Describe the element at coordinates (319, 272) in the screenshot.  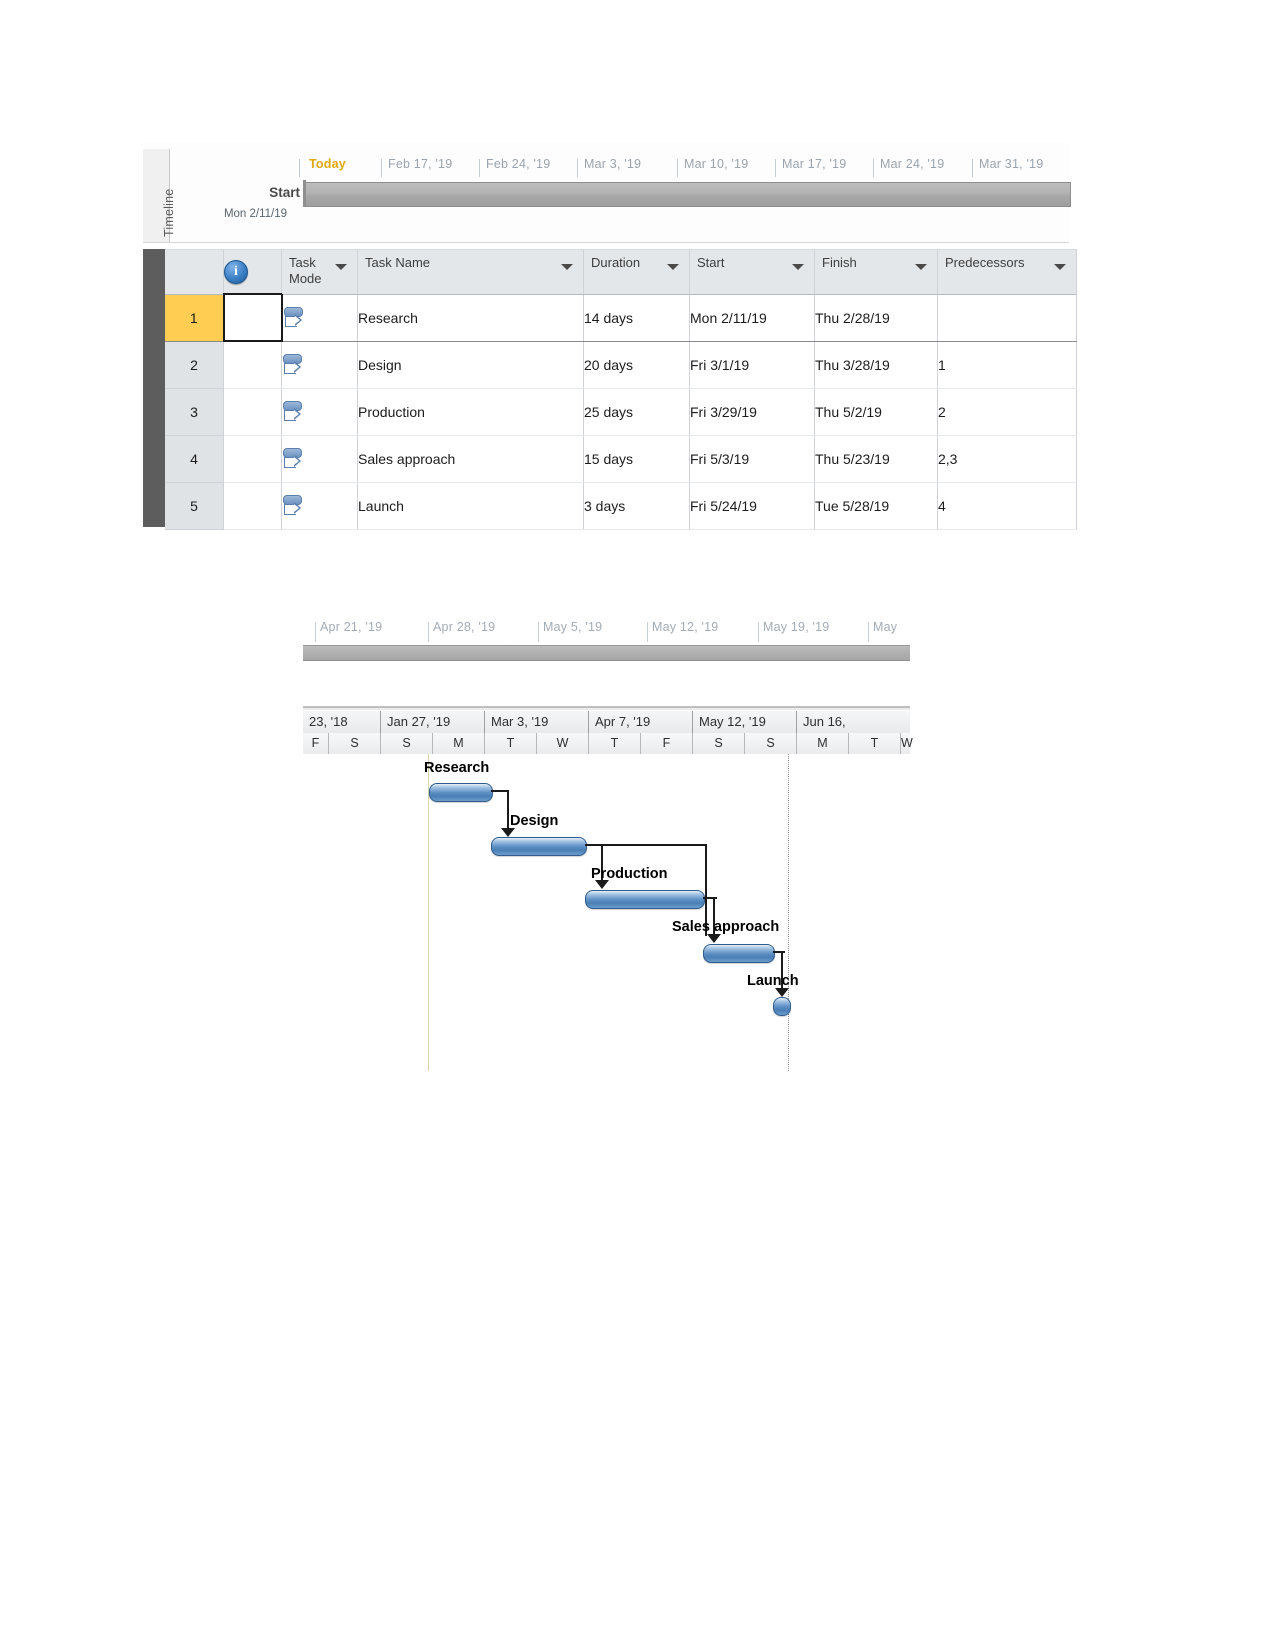
I see `column-header-task-mode: Task Mode` at that location.